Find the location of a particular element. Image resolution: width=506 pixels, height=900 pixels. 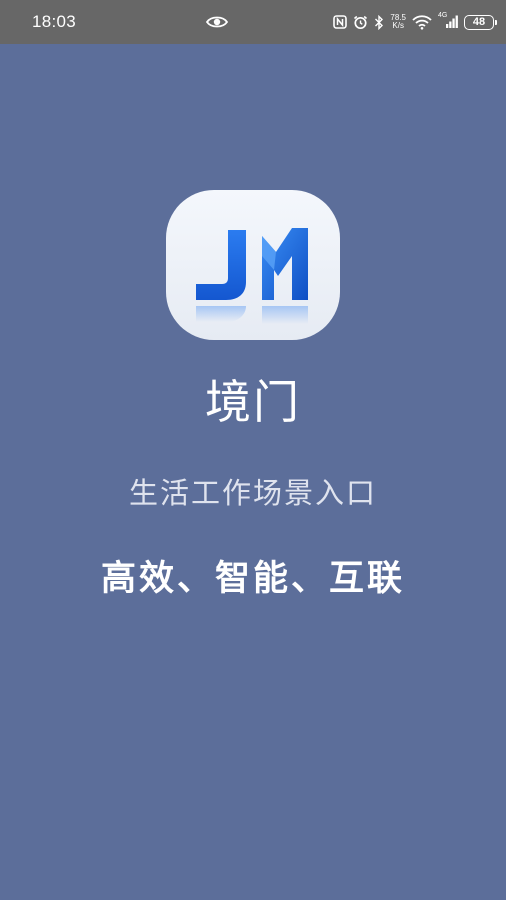

app-tagline: 生活工作场景入口 is located at coordinates (252, 493).